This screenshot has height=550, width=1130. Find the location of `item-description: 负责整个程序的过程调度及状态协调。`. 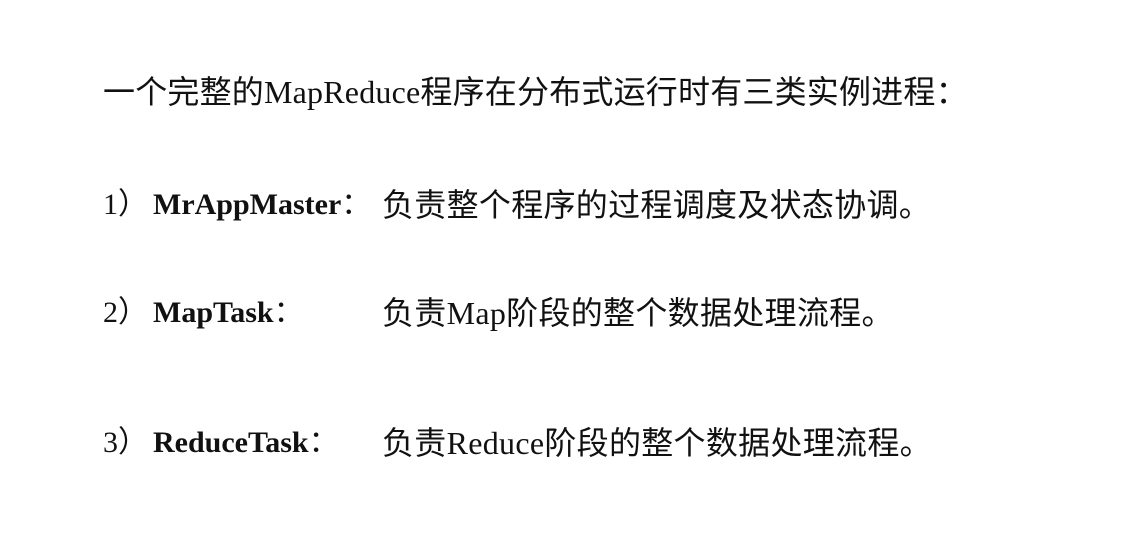

item-description: 负责整个程序的过程调度及状态协调。 is located at coordinates (657, 205).